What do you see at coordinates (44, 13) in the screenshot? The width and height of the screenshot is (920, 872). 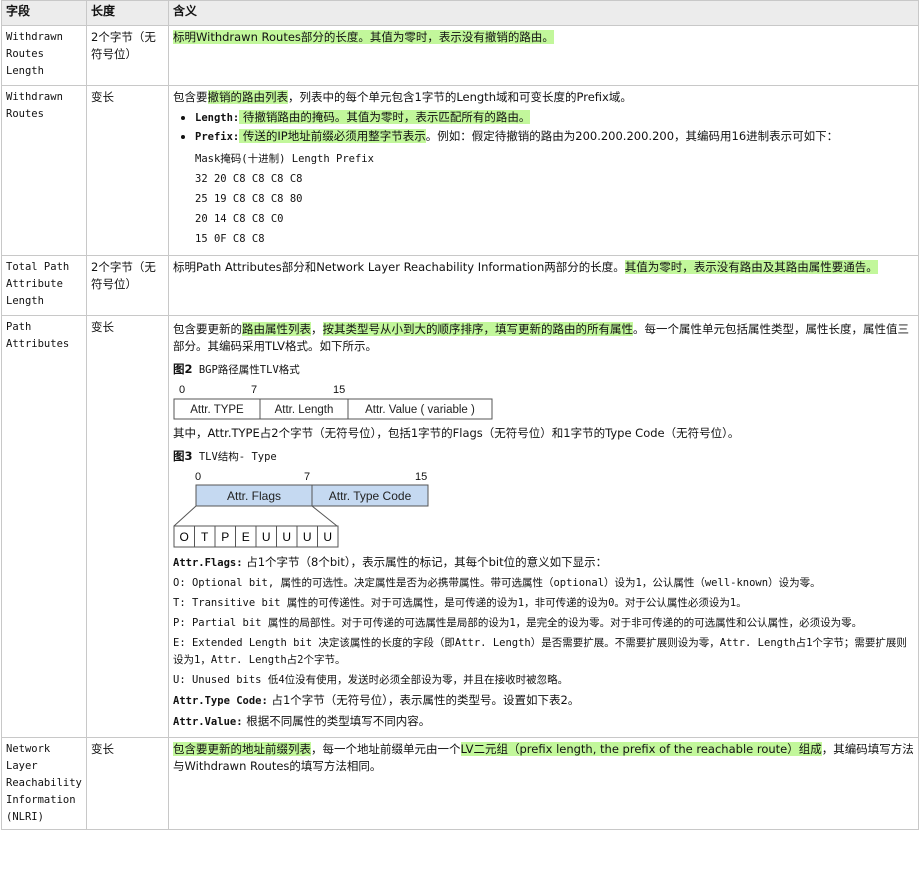 I see `header-field: 字段` at bounding box center [44, 13].